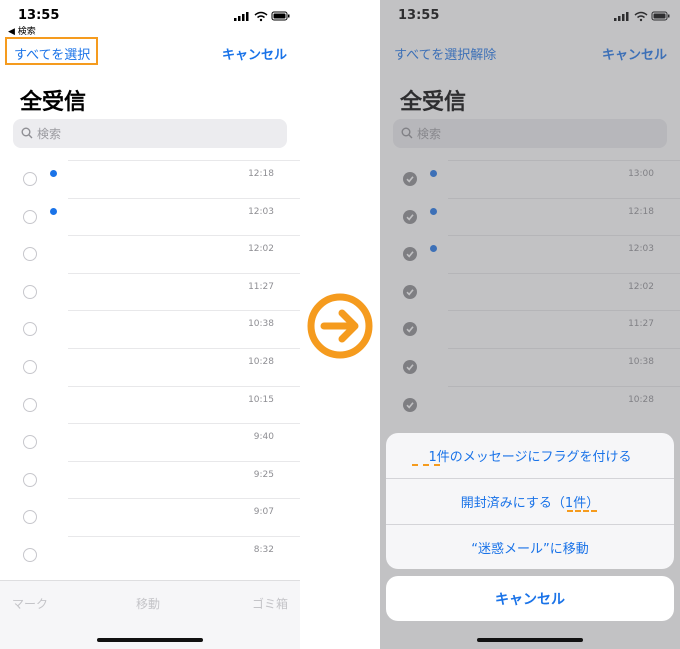 This screenshot has height=649, width=680. Describe the element at coordinates (27, 133) in the screenshot. I see `search-icon` at that location.